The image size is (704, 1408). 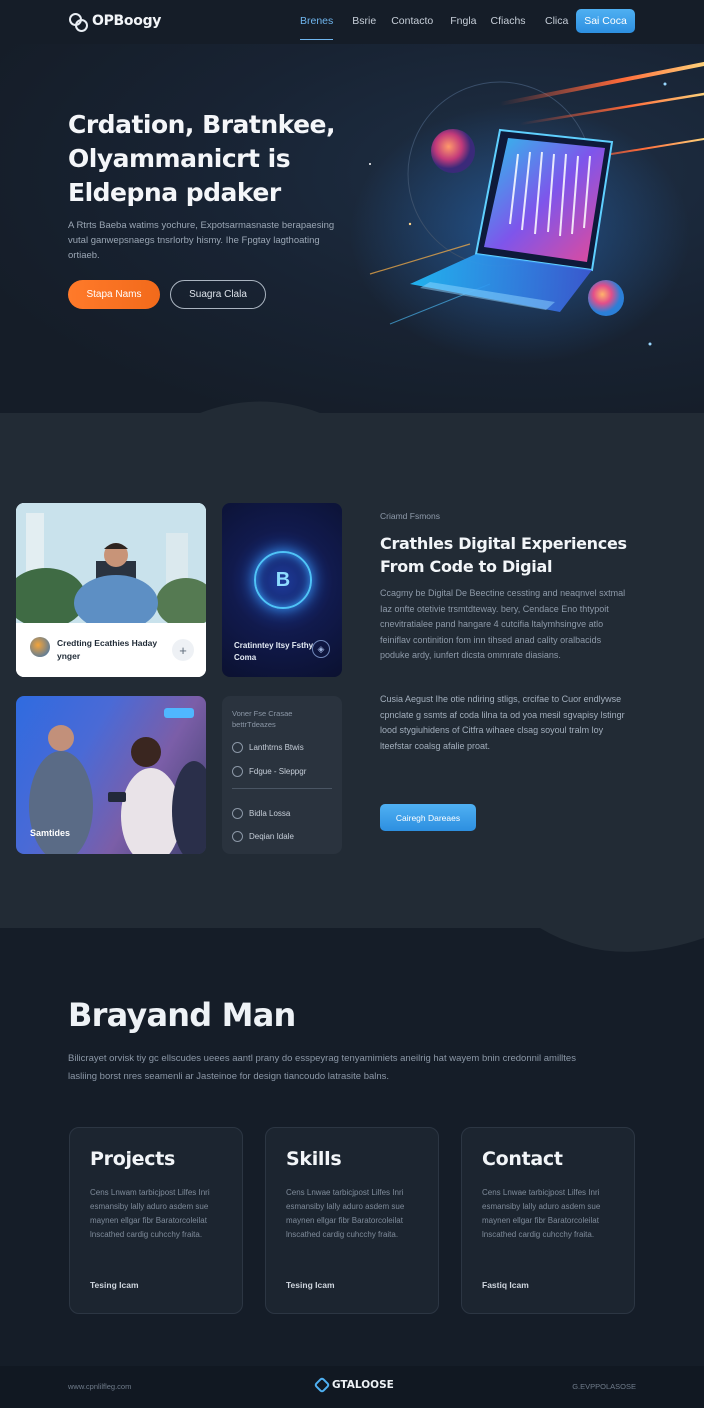 I want to click on list-item-label: Deqian Idale, so click(x=271, y=836).